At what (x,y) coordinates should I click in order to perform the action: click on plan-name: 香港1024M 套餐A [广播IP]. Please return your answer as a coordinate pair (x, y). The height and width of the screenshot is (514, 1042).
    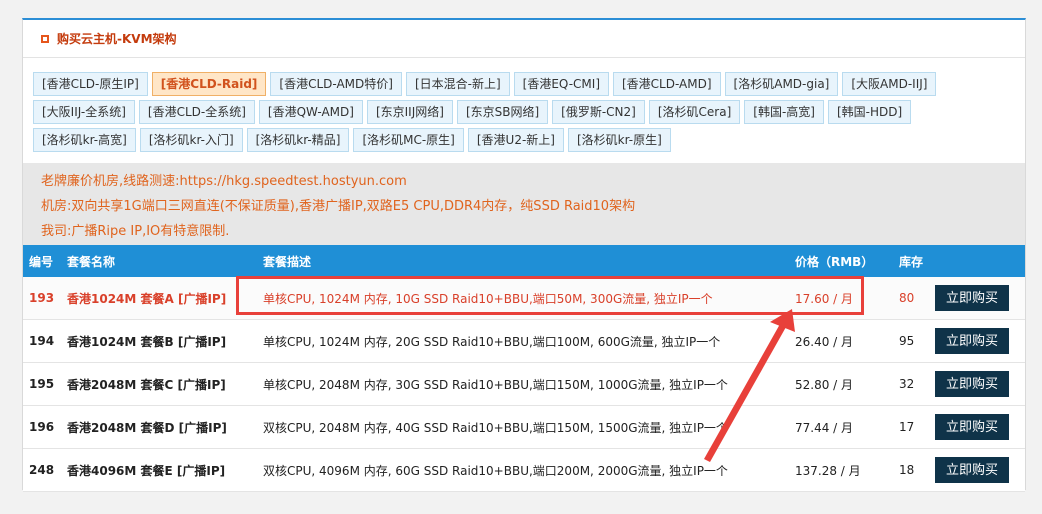
    Looking at the image, I should click on (147, 298).